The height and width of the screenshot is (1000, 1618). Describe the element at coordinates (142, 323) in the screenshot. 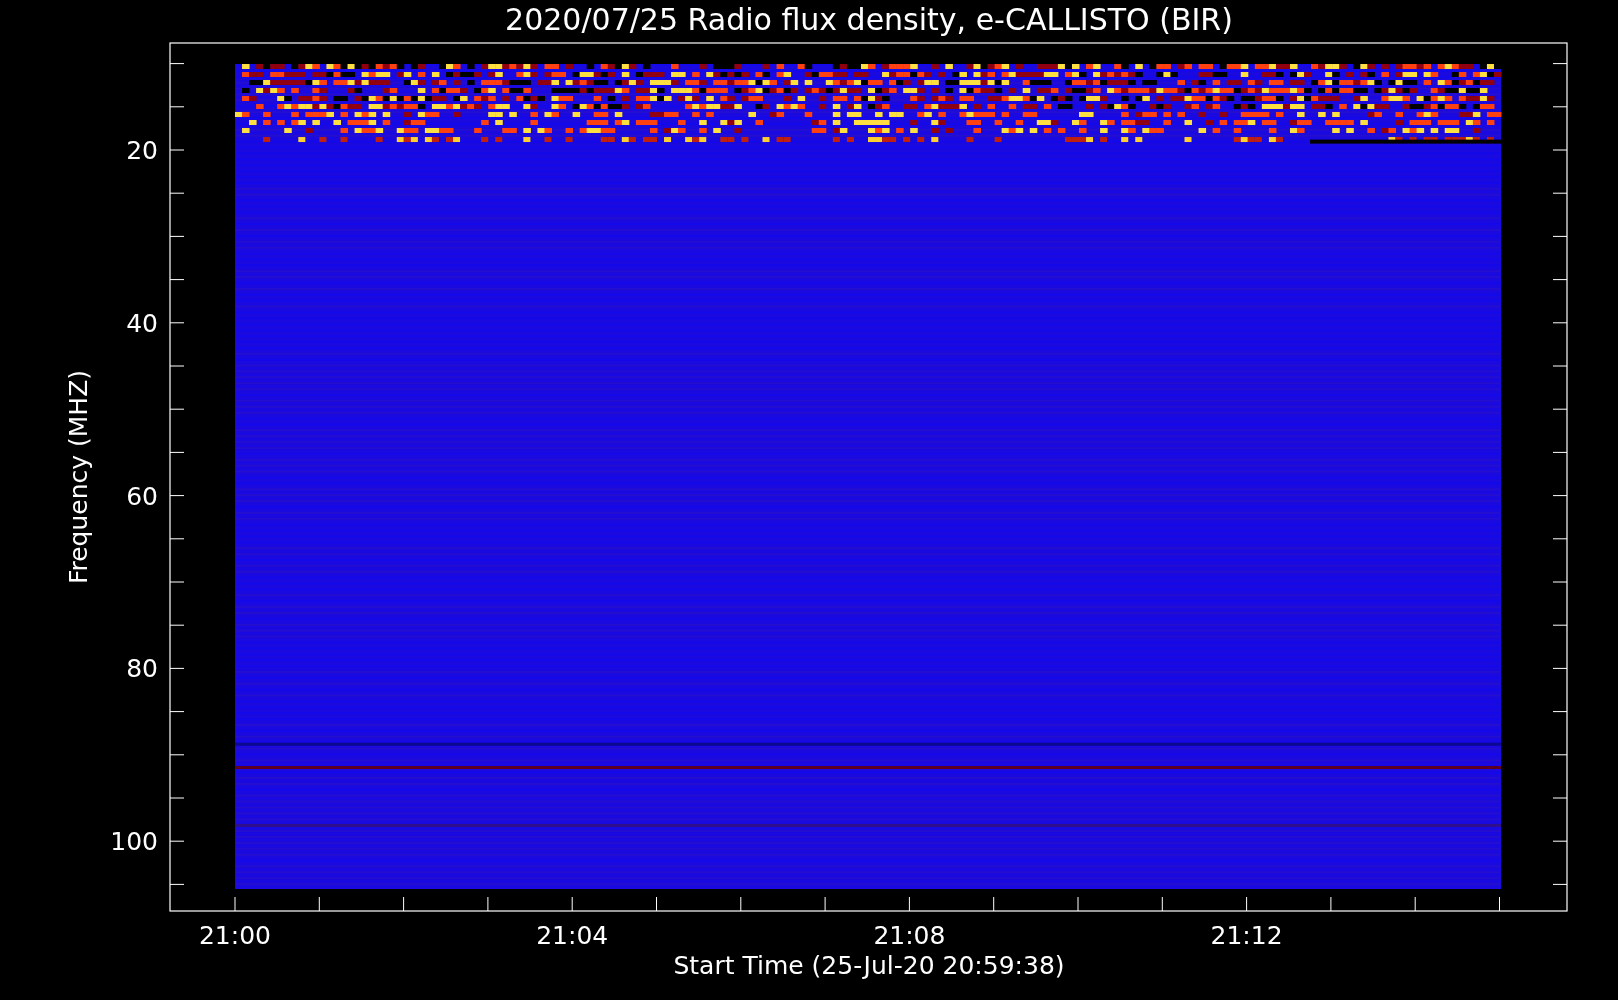

I see `y-tick-label: 40` at that location.